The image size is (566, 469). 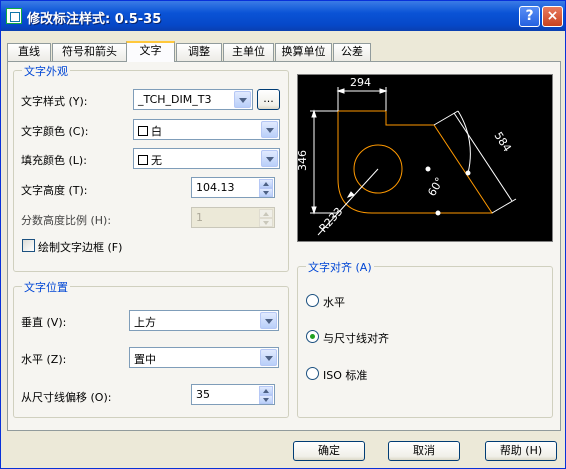 What do you see at coordinates (233, 217) in the screenshot?
I see `fraction-scale-spinner: 1` at bounding box center [233, 217].